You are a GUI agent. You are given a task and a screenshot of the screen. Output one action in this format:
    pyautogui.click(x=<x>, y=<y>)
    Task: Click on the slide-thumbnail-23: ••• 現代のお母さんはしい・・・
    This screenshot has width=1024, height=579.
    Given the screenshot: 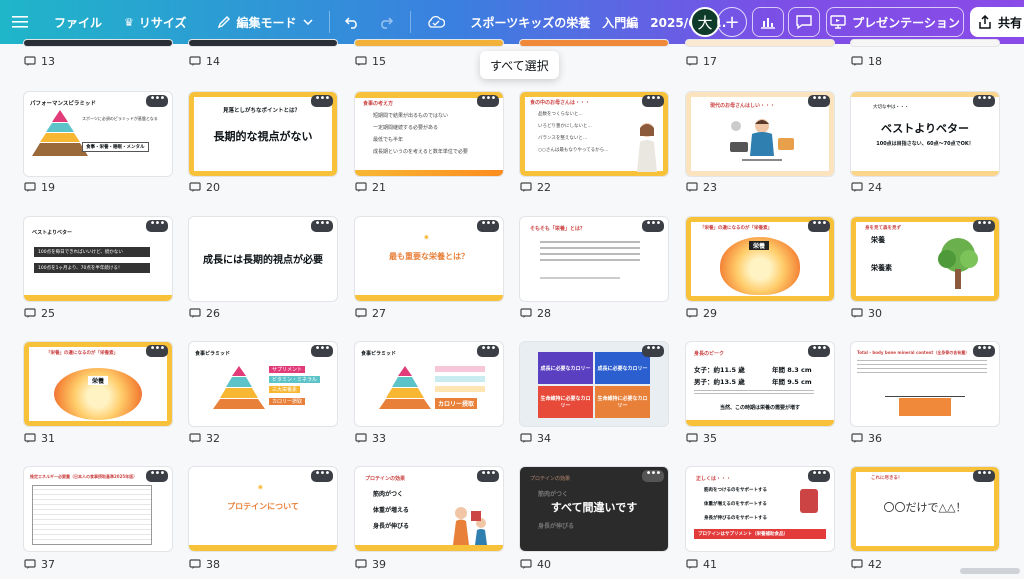 What is the action you would take?
    pyautogui.click(x=760, y=134)
    